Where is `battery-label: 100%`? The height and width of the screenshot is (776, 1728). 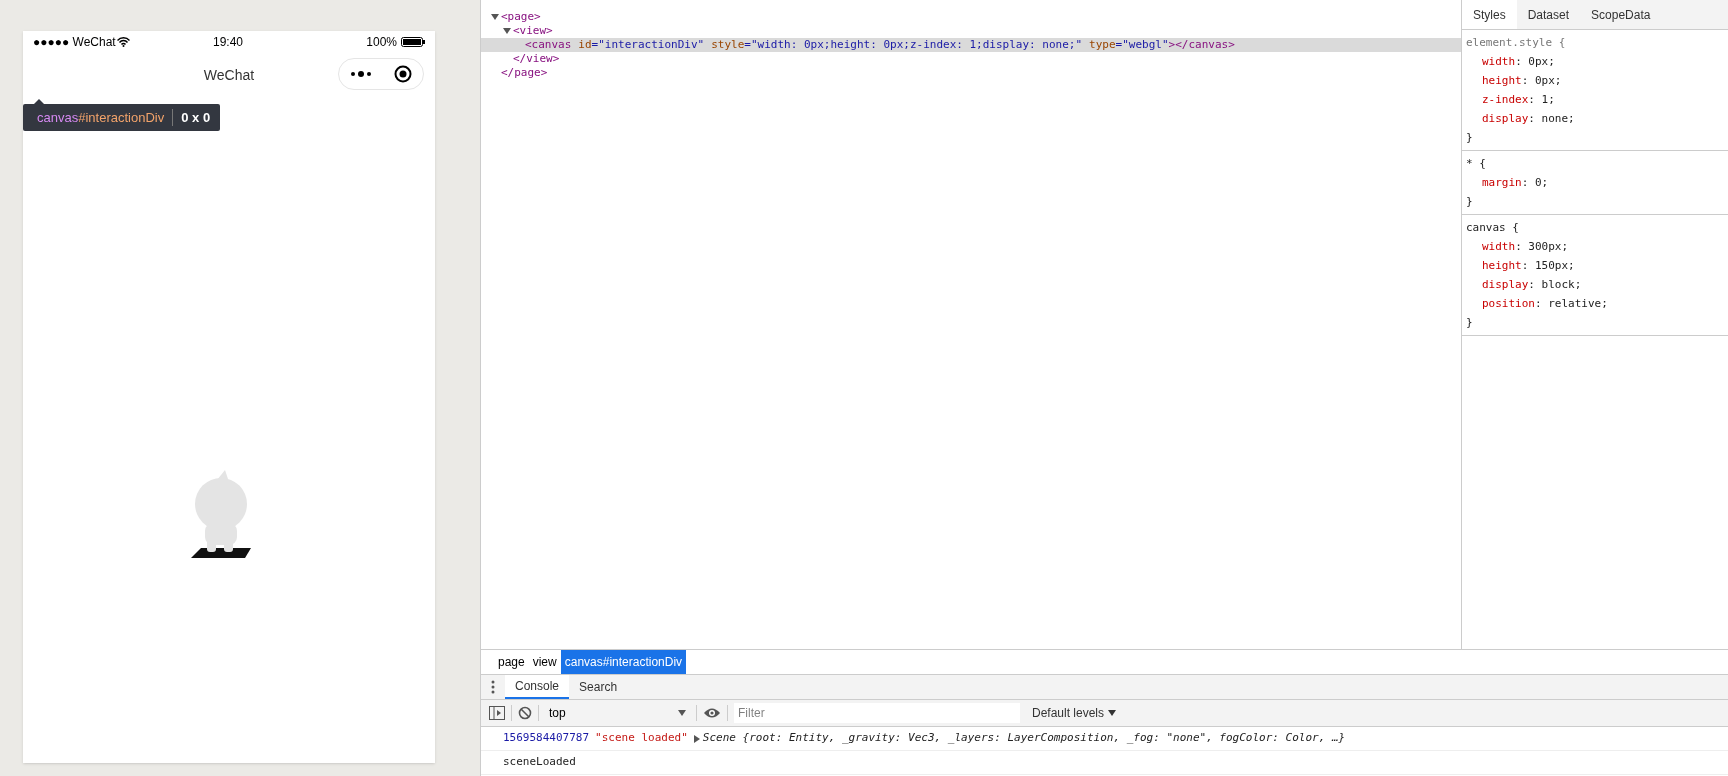
battery-label: 100% is located at coordinates (381, 42).